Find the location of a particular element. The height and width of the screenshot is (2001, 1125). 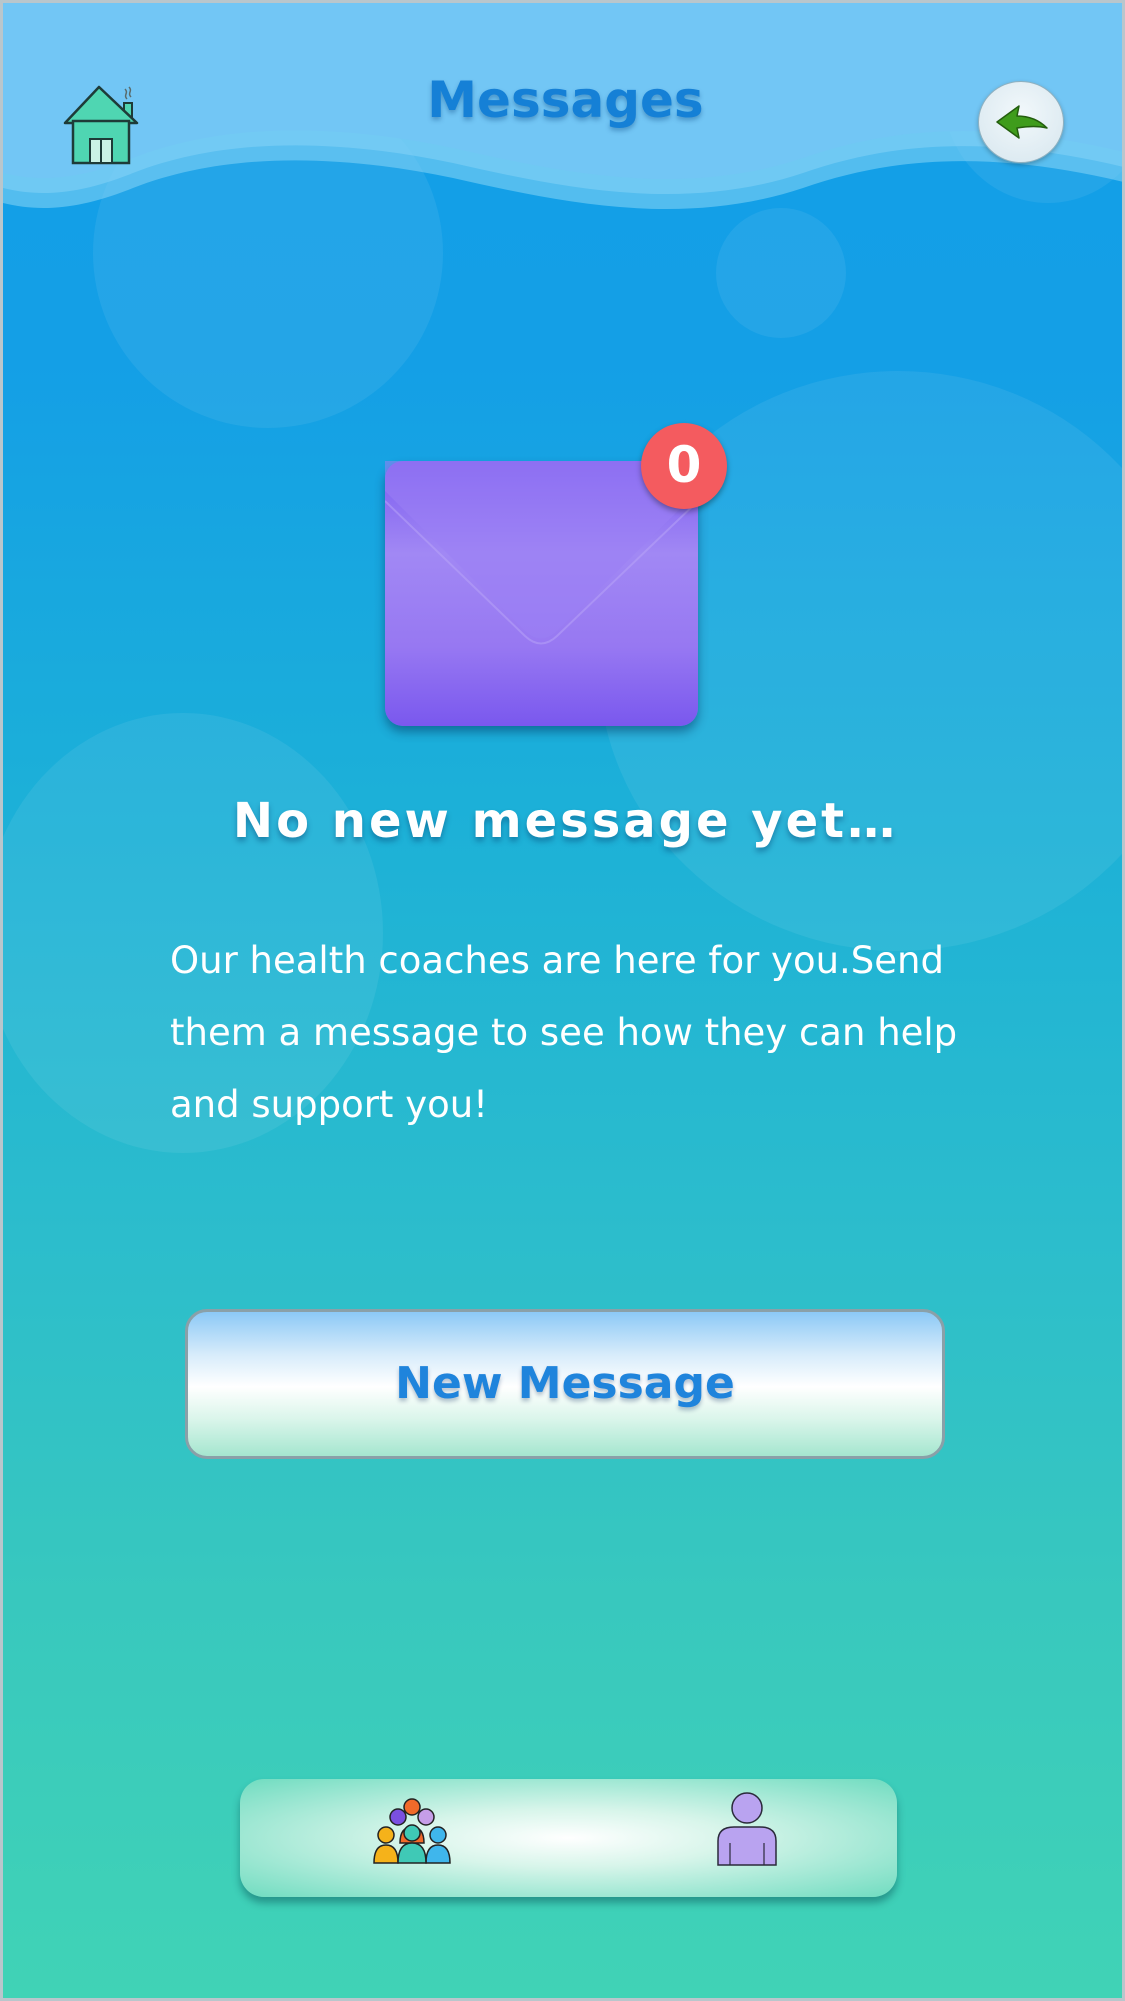

back-arrow-icon is located at coordinates (1022, 122).